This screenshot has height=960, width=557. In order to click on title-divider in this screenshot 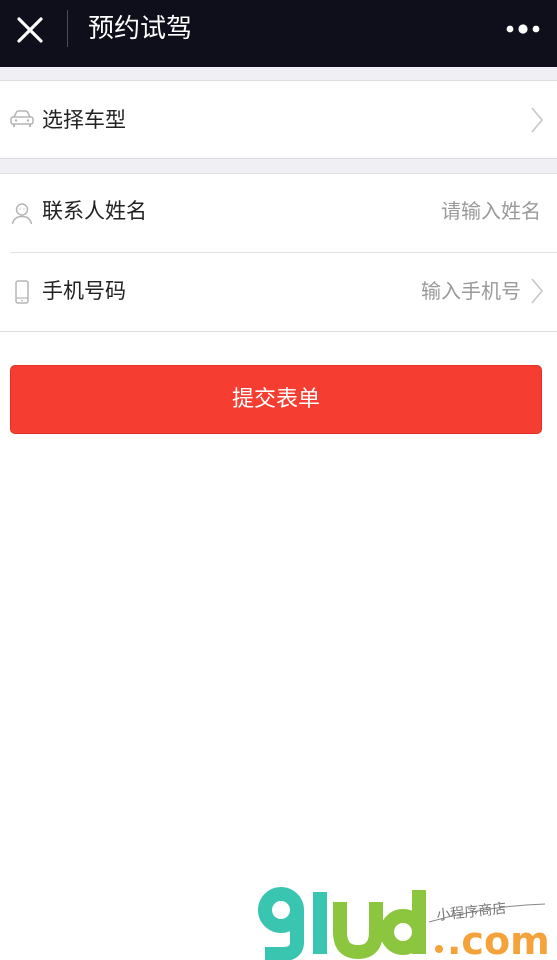, I will do `click(67, 28)`.